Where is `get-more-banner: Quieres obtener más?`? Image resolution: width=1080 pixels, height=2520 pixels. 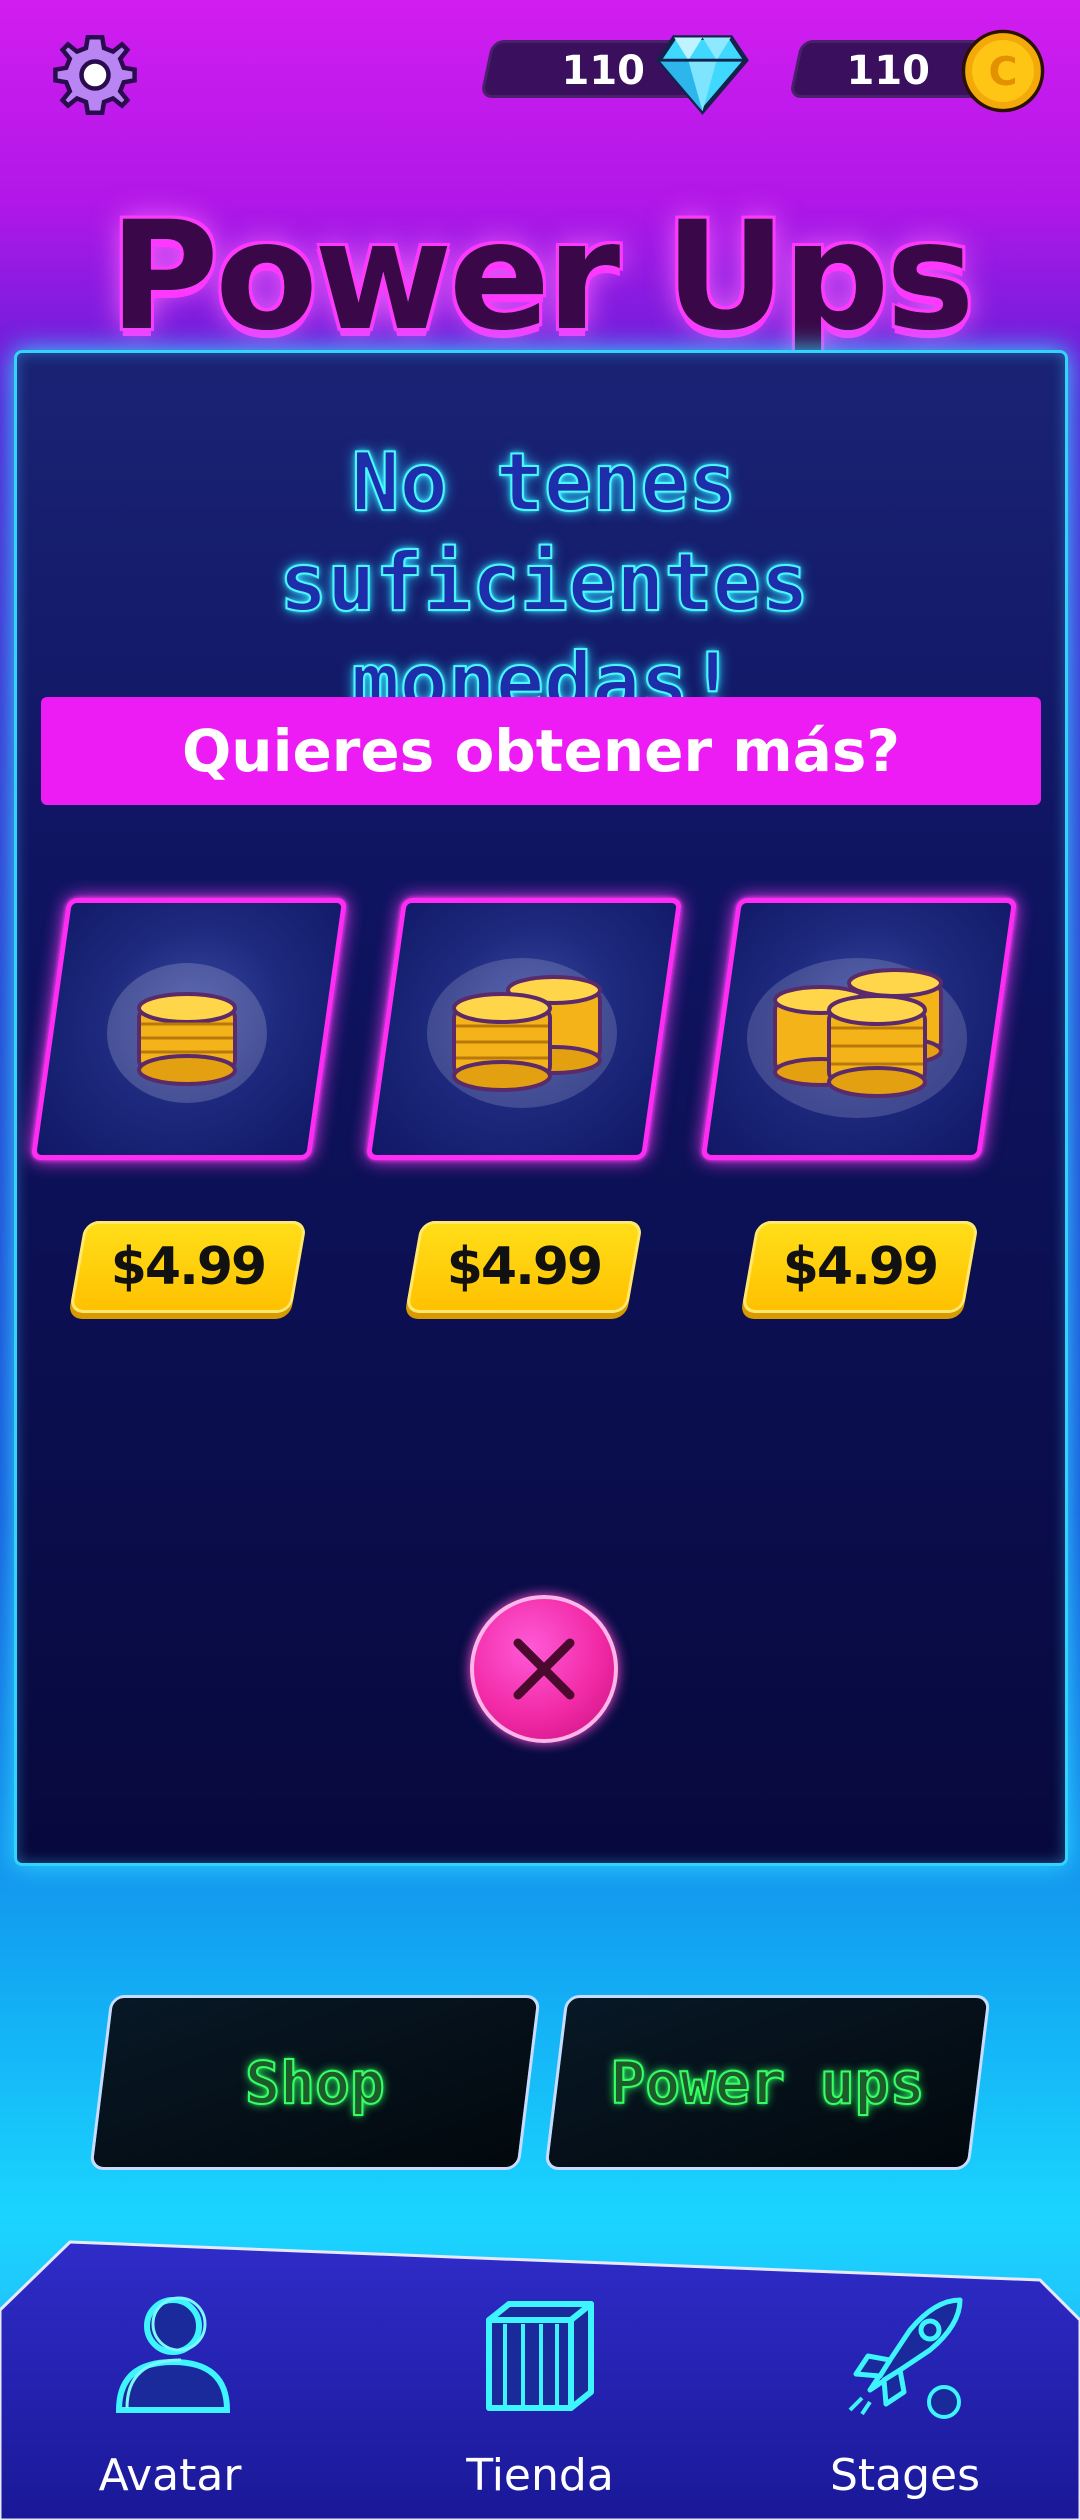 get-more-banner: Quieres obtener más? is located at coordinates (541, 751).